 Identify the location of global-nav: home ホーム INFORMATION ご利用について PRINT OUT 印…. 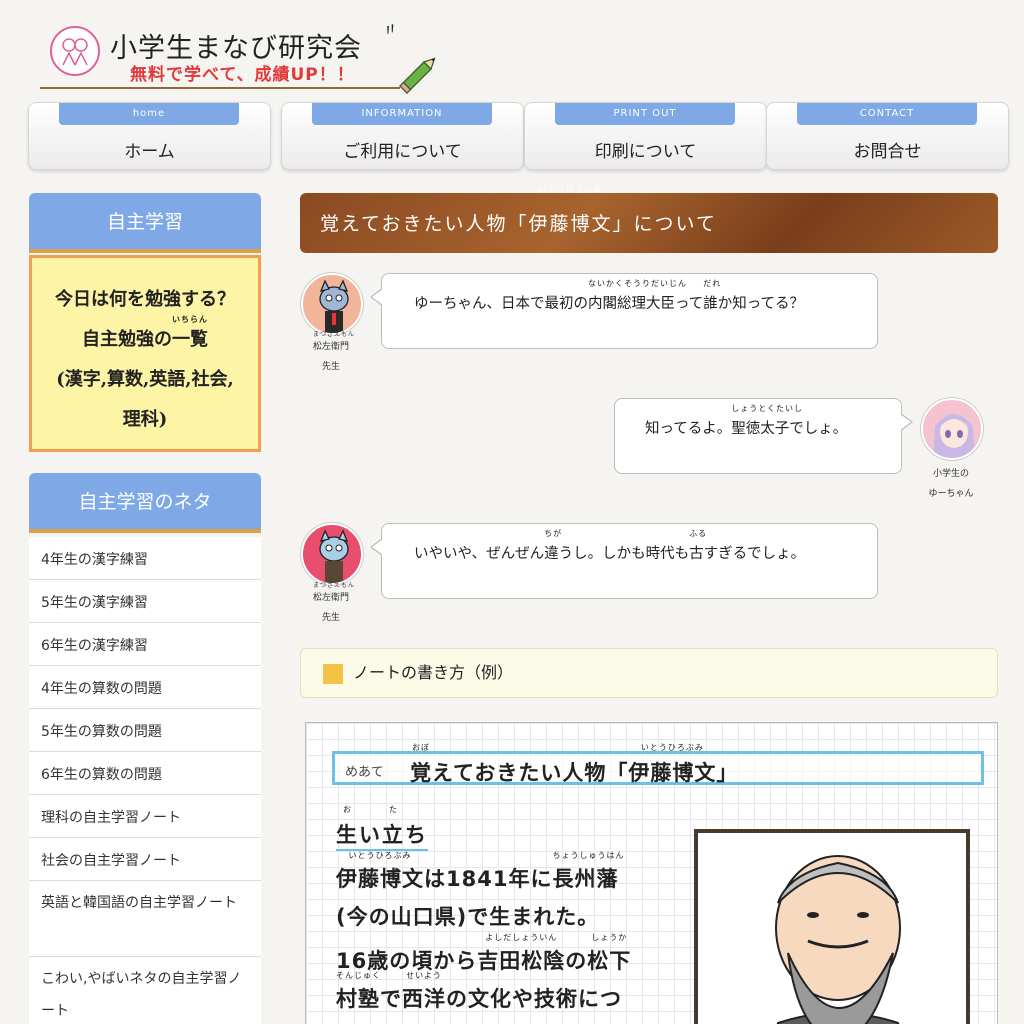
(518, 137).